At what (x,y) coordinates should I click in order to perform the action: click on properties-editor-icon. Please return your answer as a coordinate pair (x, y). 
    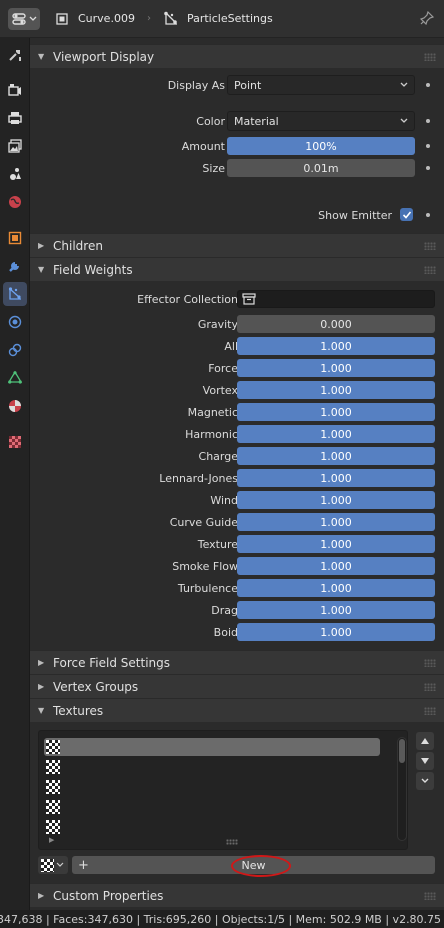
    Looking at the image, I should click on (18, 18).